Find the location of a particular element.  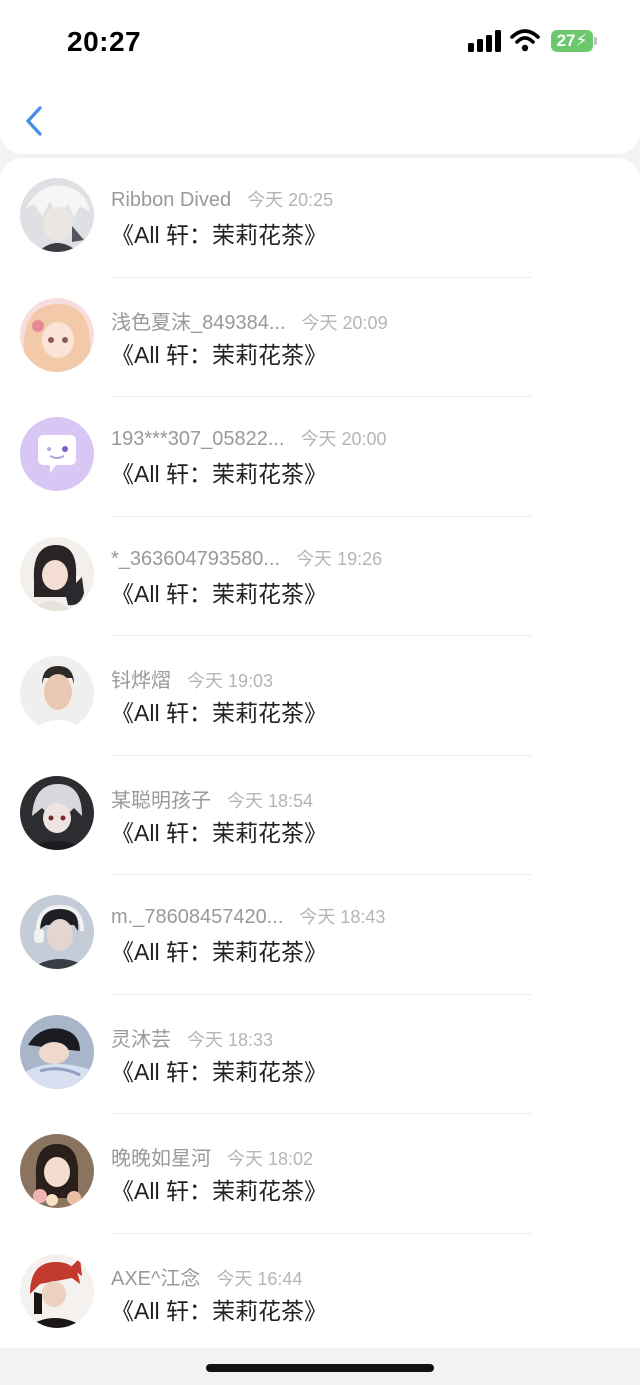

message-time: 今天 20:09 is located at coordinates (344, 322).